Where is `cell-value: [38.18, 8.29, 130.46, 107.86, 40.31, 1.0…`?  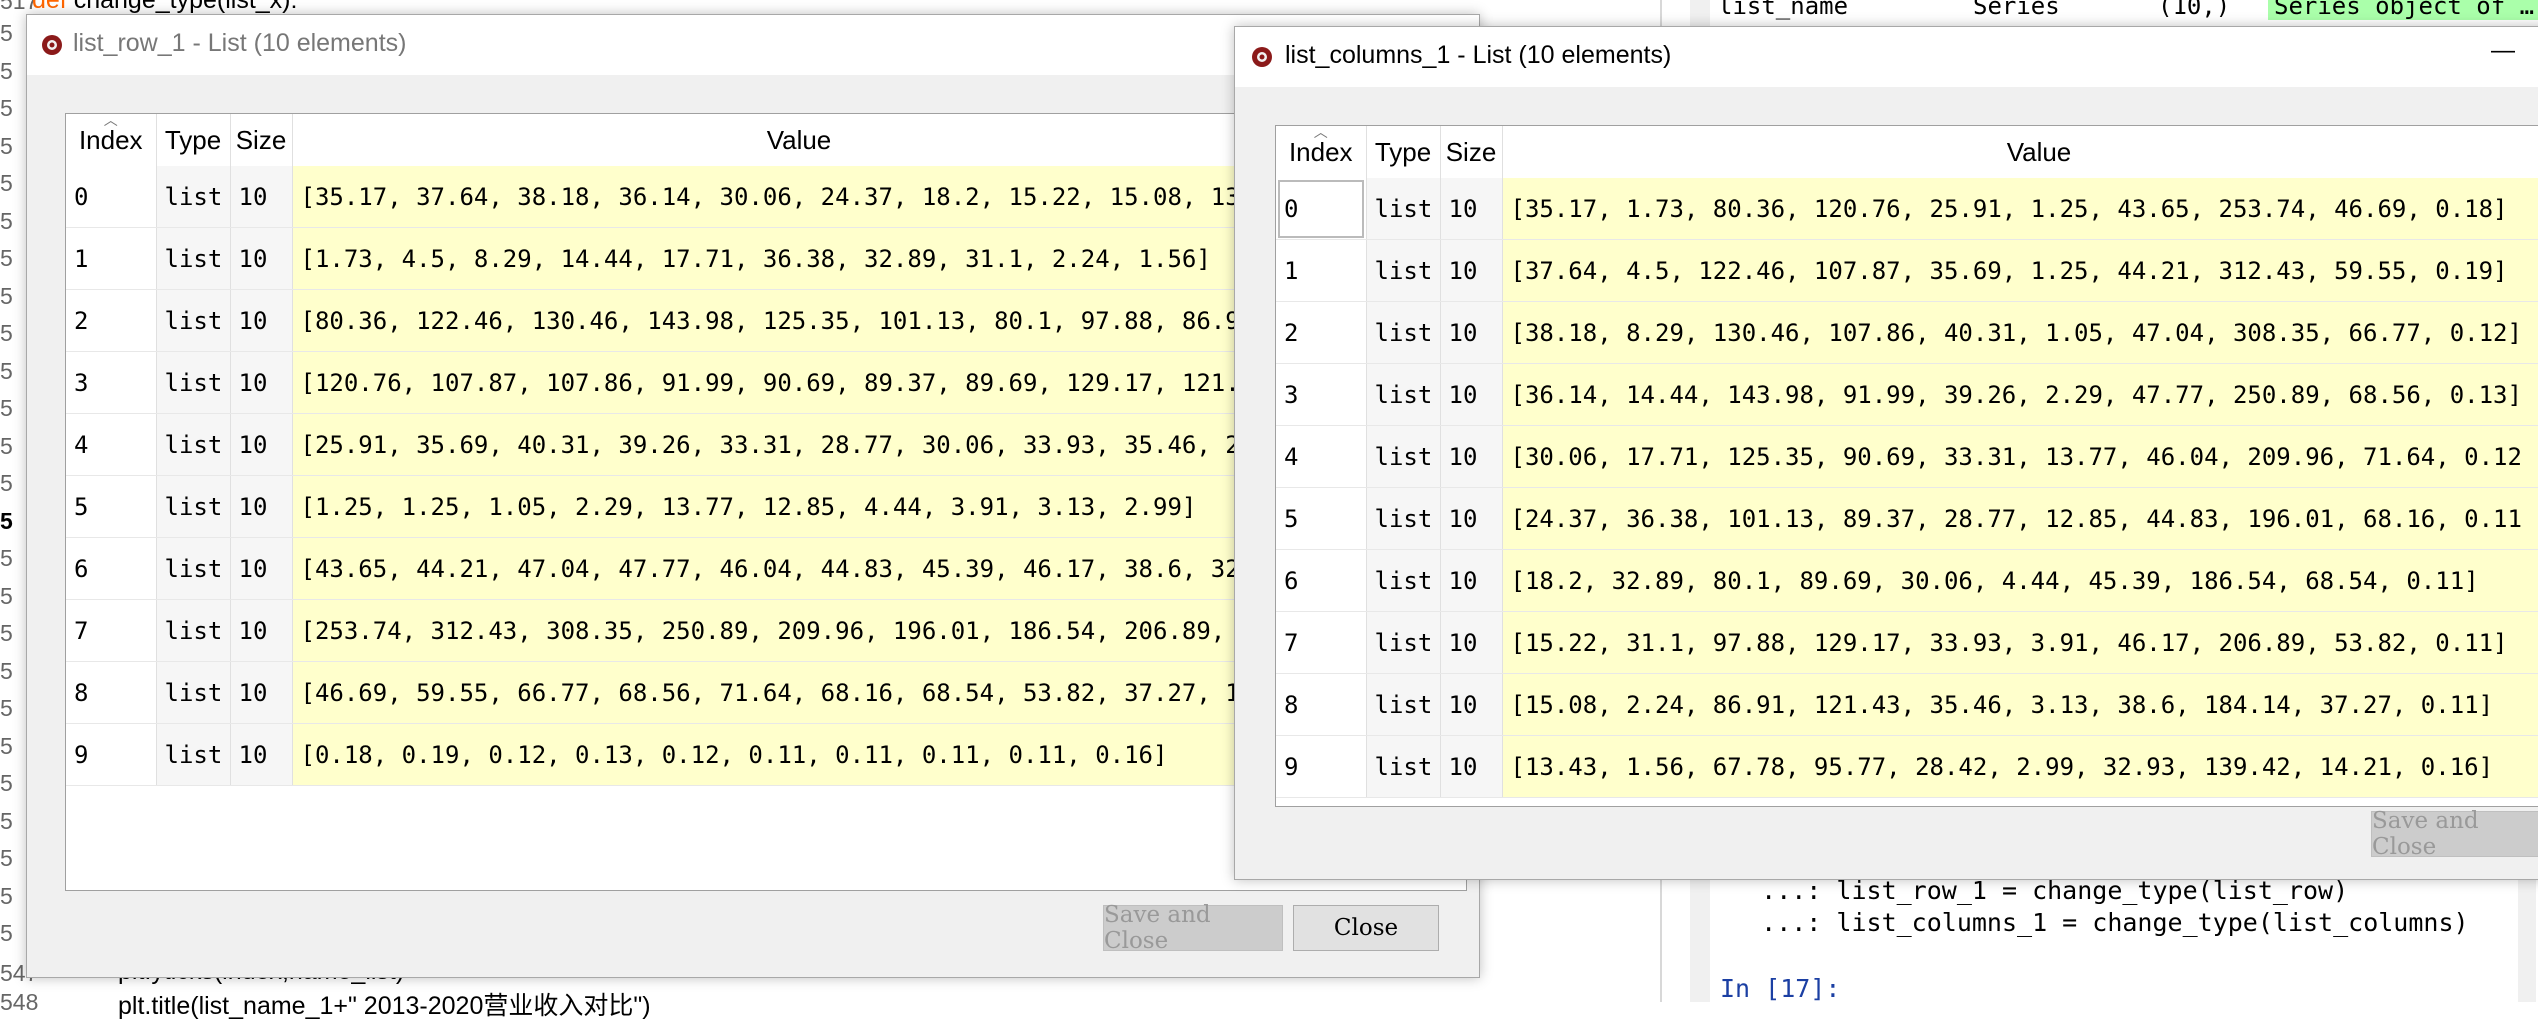
cell-value: [38.18, 8.29, 130.46, 107.86, 40.31, 1.0… is located at coordinates (2020, 332).